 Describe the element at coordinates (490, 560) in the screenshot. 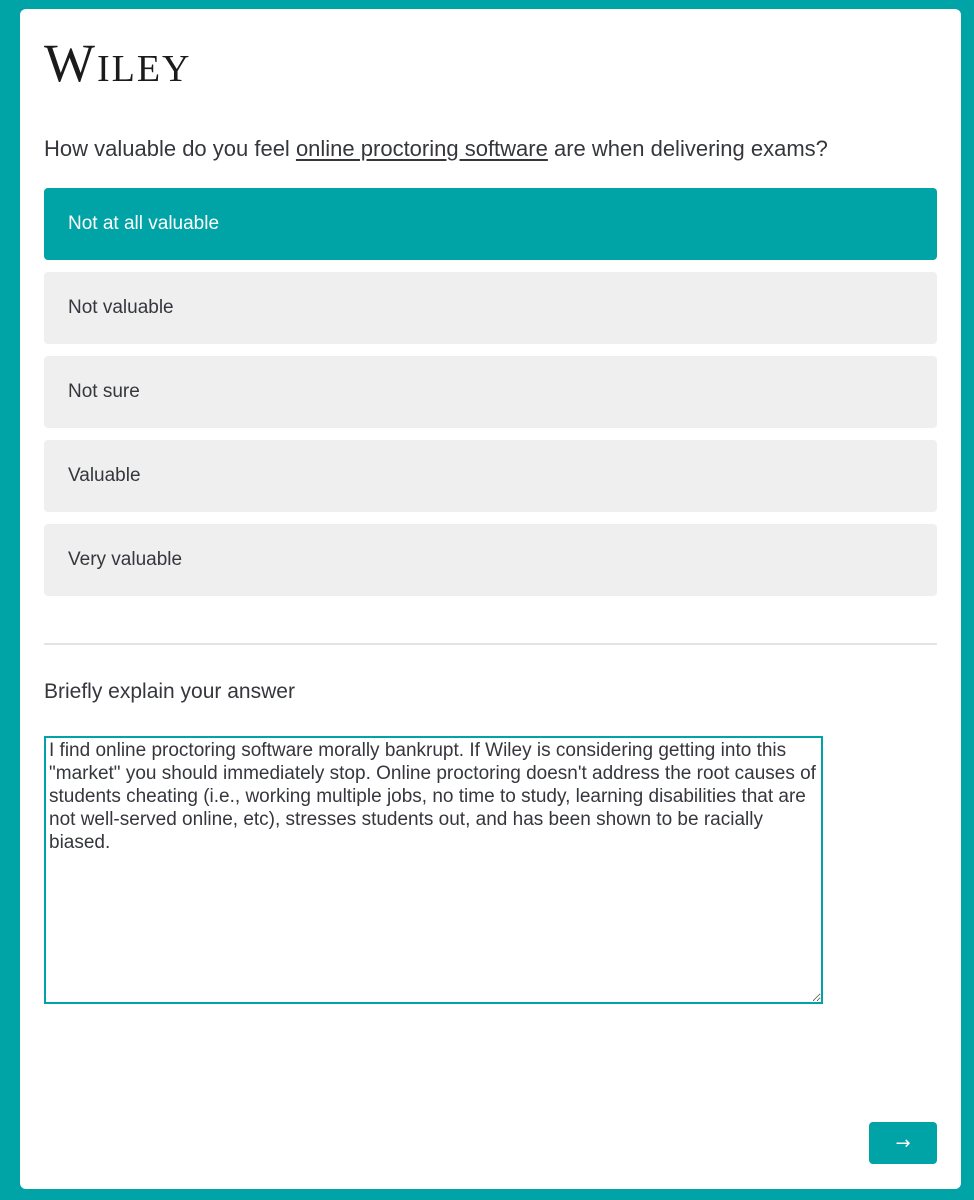

I see `option-very-valuable: Very valuable` at that location.